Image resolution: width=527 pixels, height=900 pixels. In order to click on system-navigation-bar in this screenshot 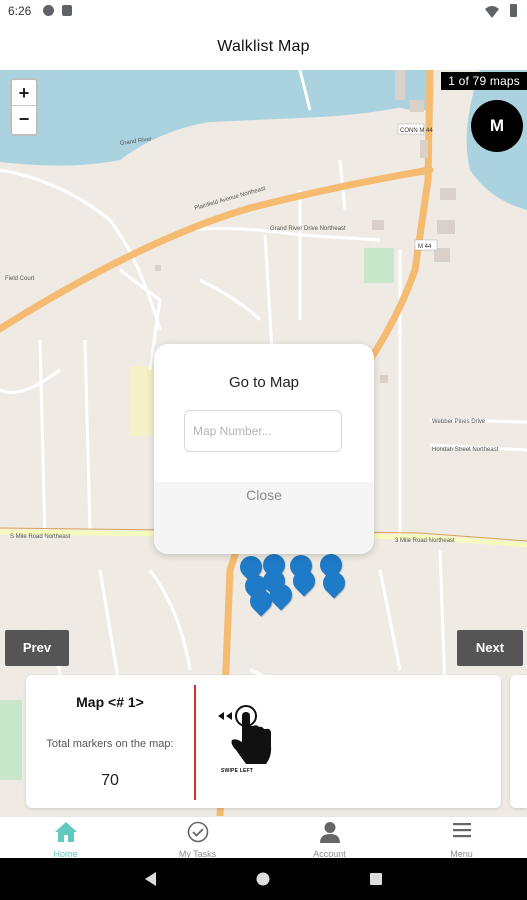, I will do `click(263, 879)`.